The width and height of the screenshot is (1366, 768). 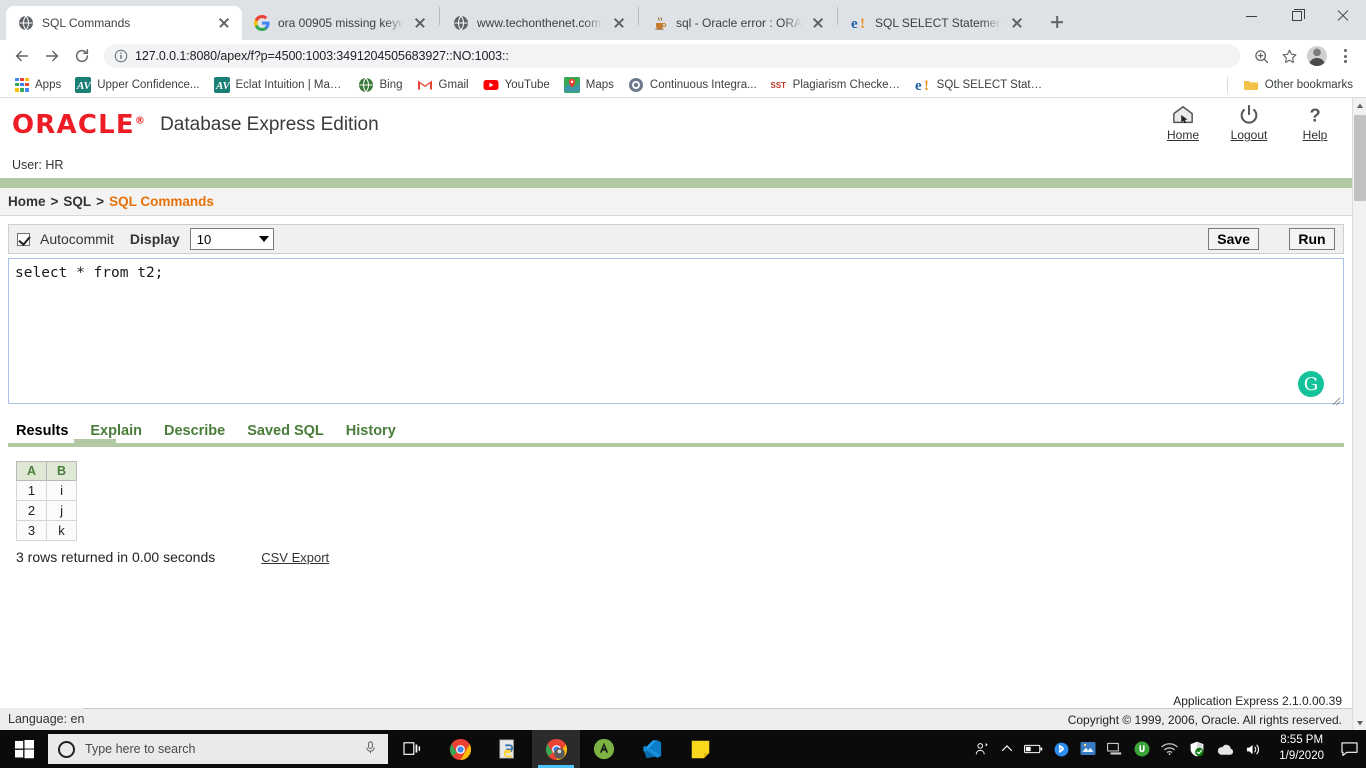 I want to click on nav-help: ? Help, so click(x=1315, y=123).